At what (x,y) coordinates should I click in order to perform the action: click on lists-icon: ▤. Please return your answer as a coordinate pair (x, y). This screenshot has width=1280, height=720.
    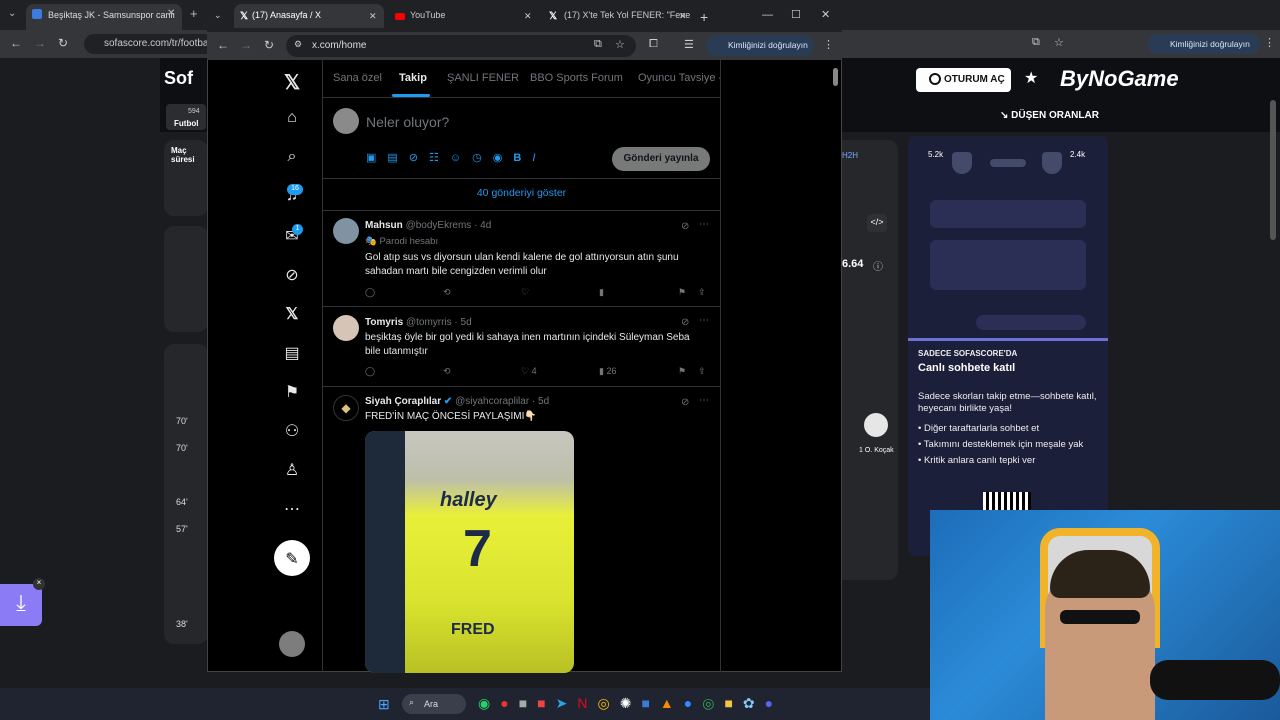
    Looking at the image, I should click on (292, 354).